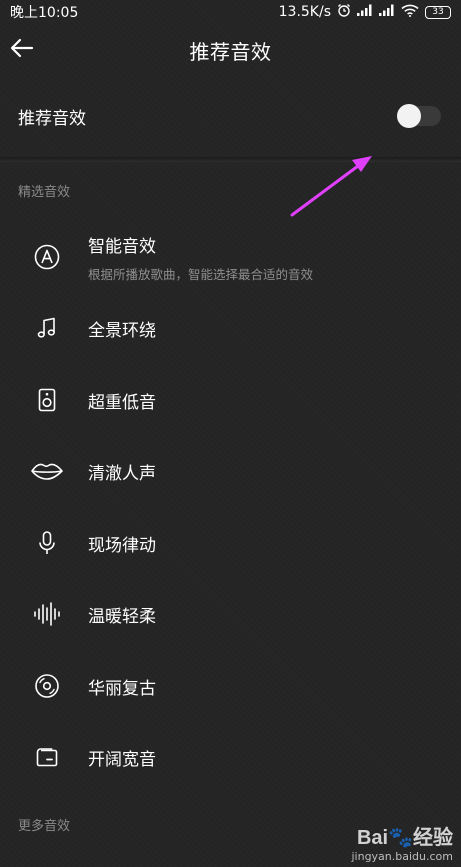  What do you see at coordinates (230, 328) in the screenshot?
I see `list-item-surround: 全景环绕` at bounding box center [230, 328].